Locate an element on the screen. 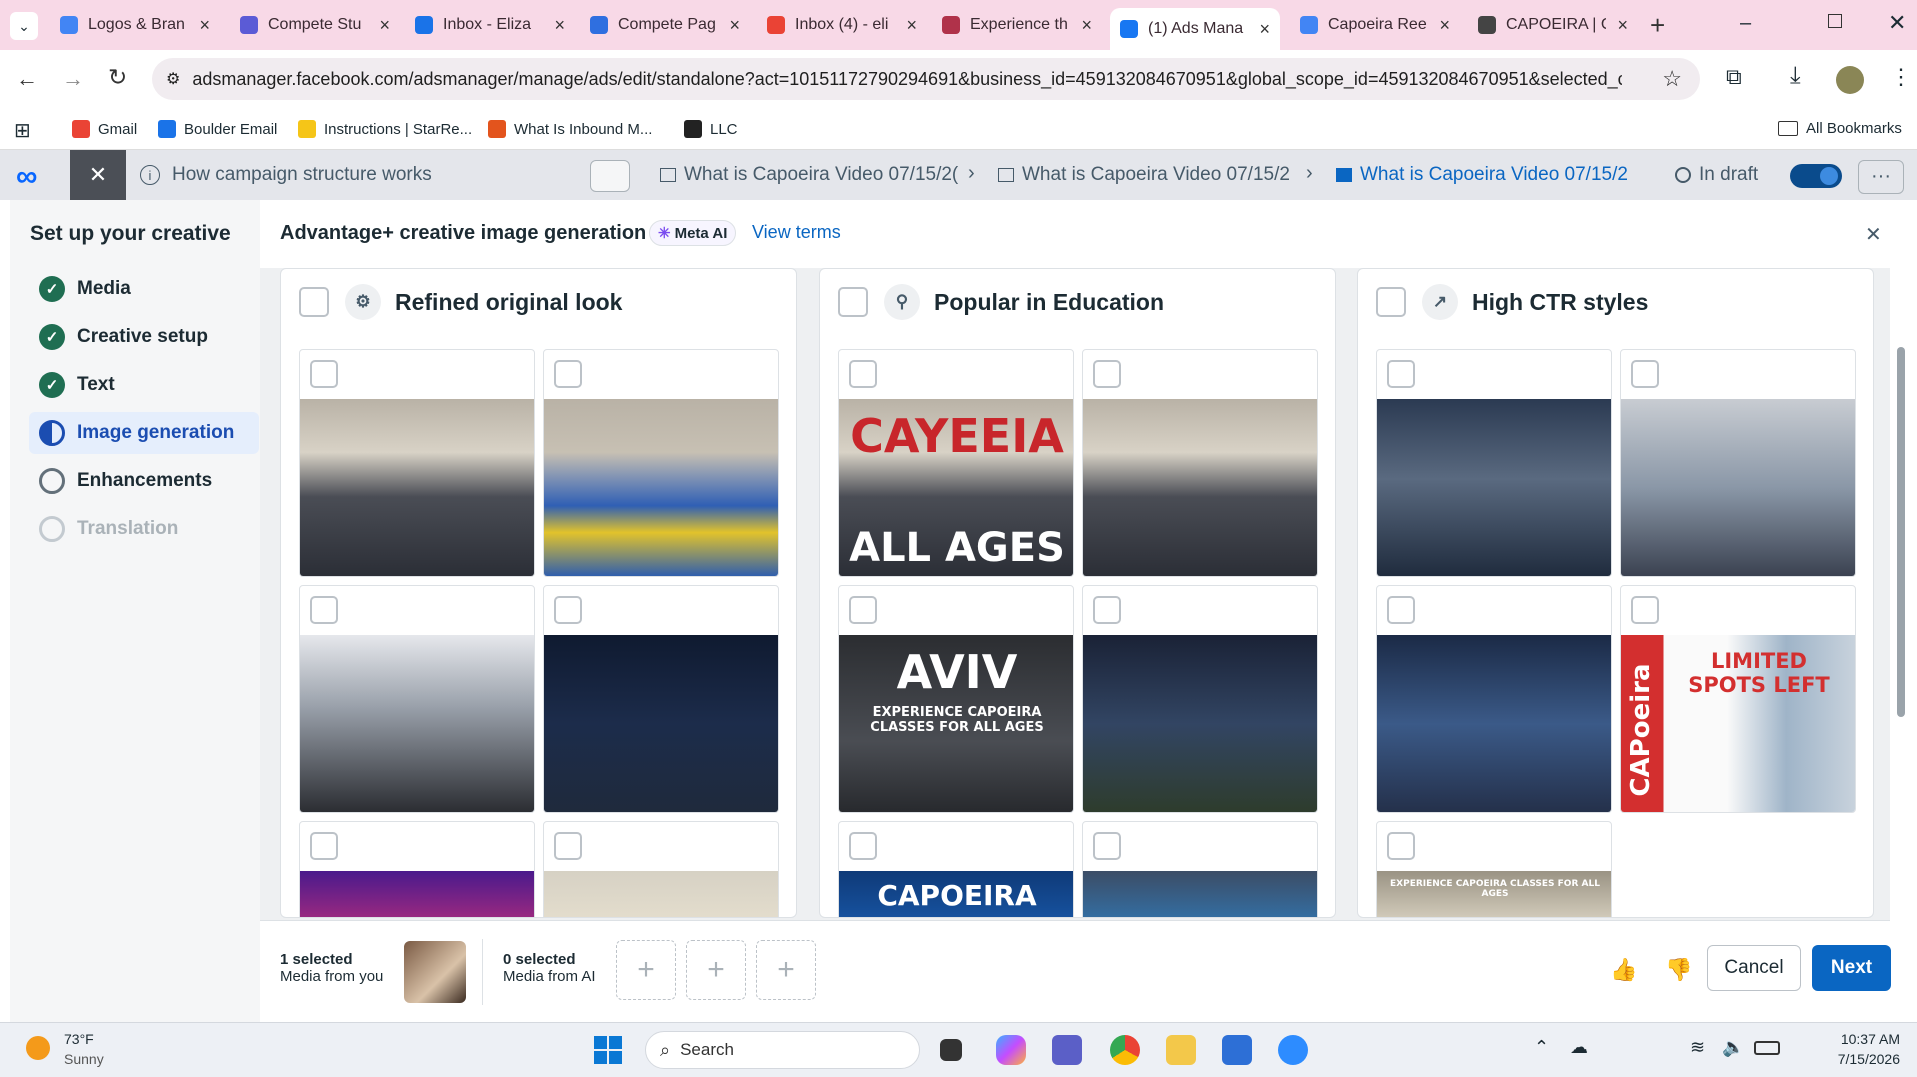  browser-tab: Capoeira Ree × is located at coordinates (1375, 25).